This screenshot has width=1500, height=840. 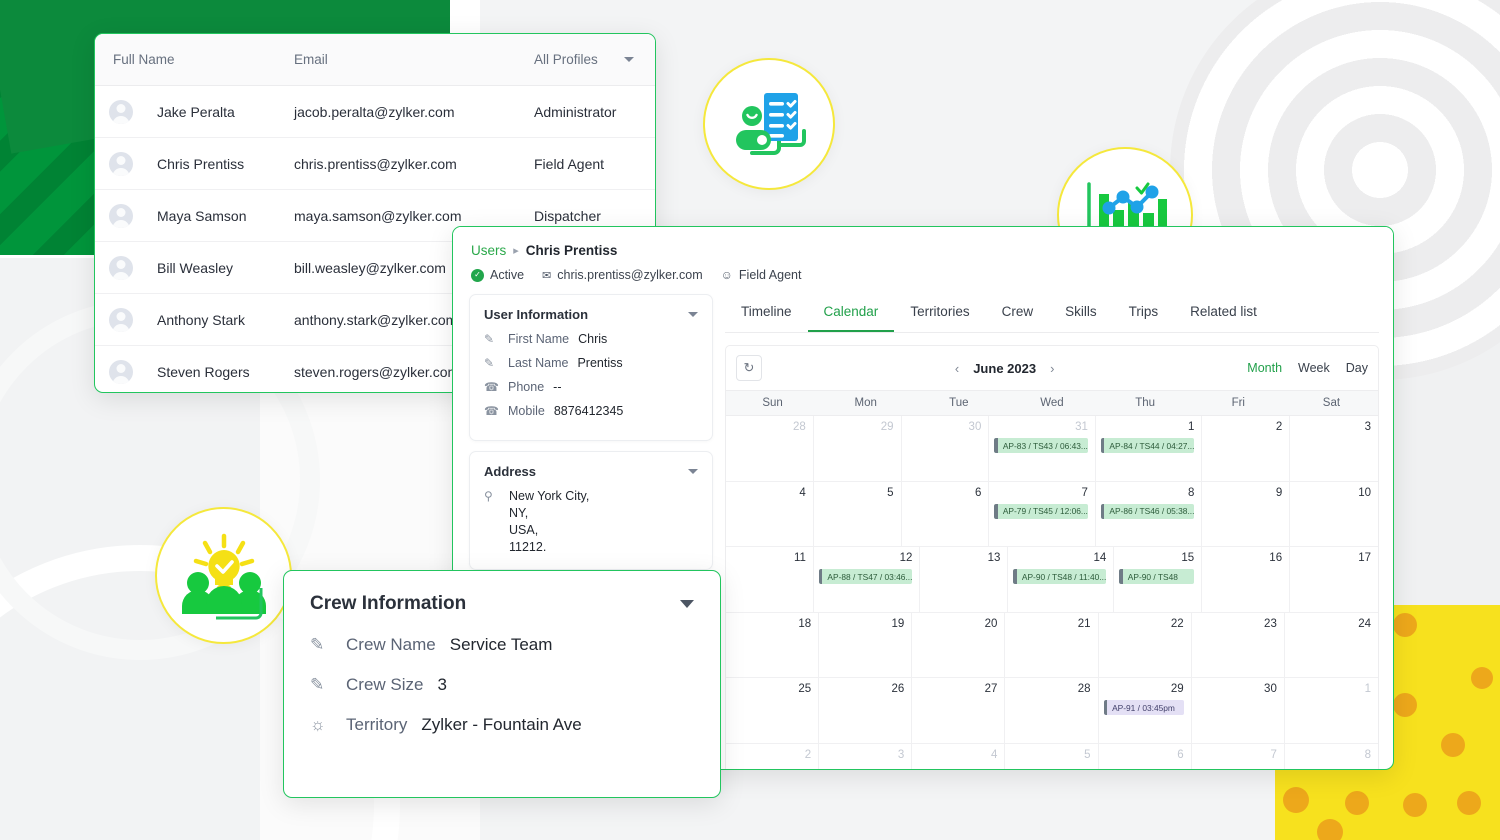 What do you see at coordinates (1264, 368) in the screenshot?
I see `calendar-view-month: Month` at bounding box center [1264, 368].